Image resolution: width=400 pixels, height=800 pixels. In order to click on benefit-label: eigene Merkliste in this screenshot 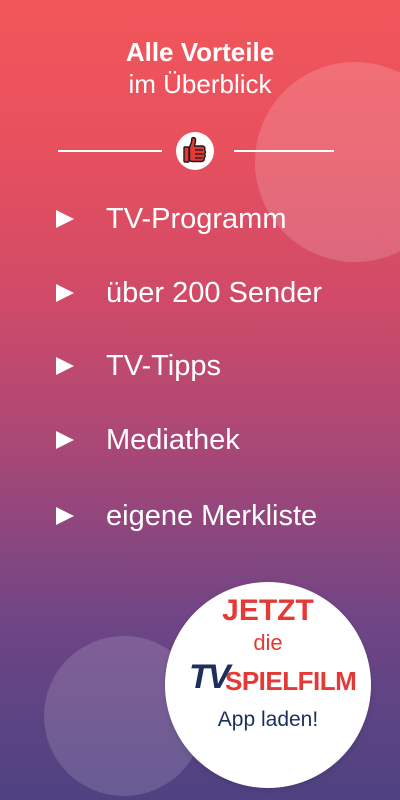, I will do `click(212, 515)`.